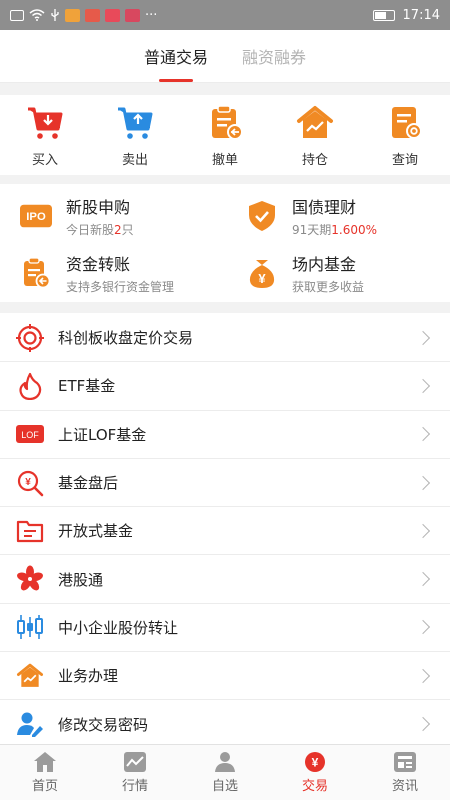 Image resolution: width=450 pixels, height=800 pixels. I want to click on bottom-navigation: 首页 行情 自选 ¥ 交易 资讯, so click(225, 772).